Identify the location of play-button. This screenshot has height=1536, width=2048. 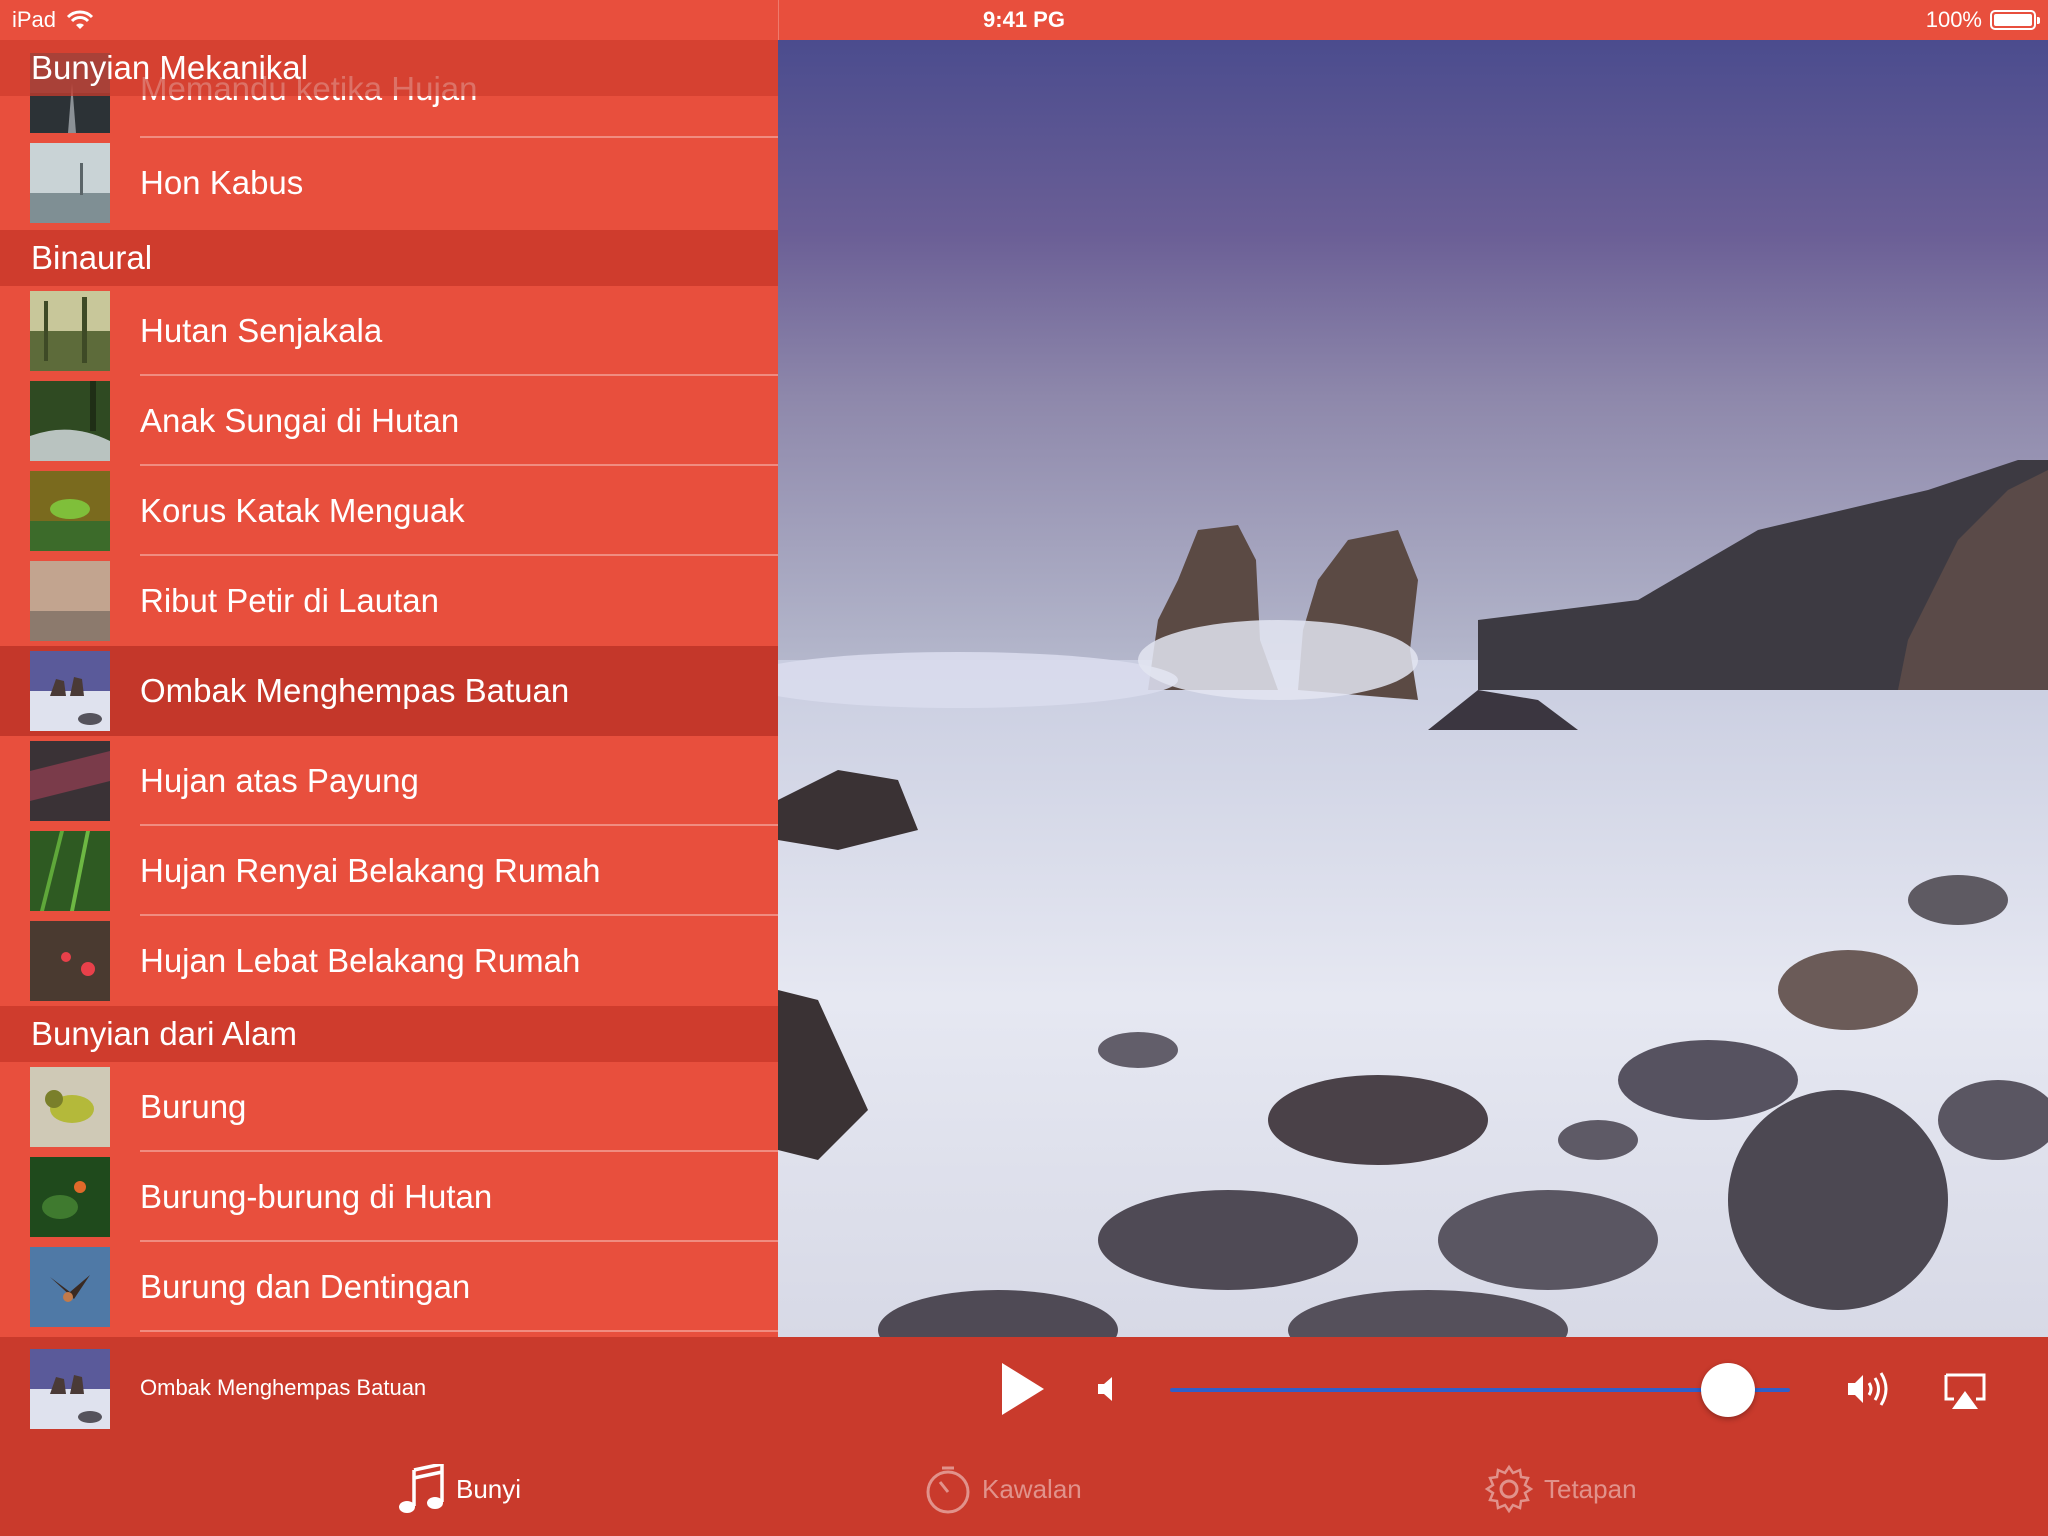
(1023, 1389).